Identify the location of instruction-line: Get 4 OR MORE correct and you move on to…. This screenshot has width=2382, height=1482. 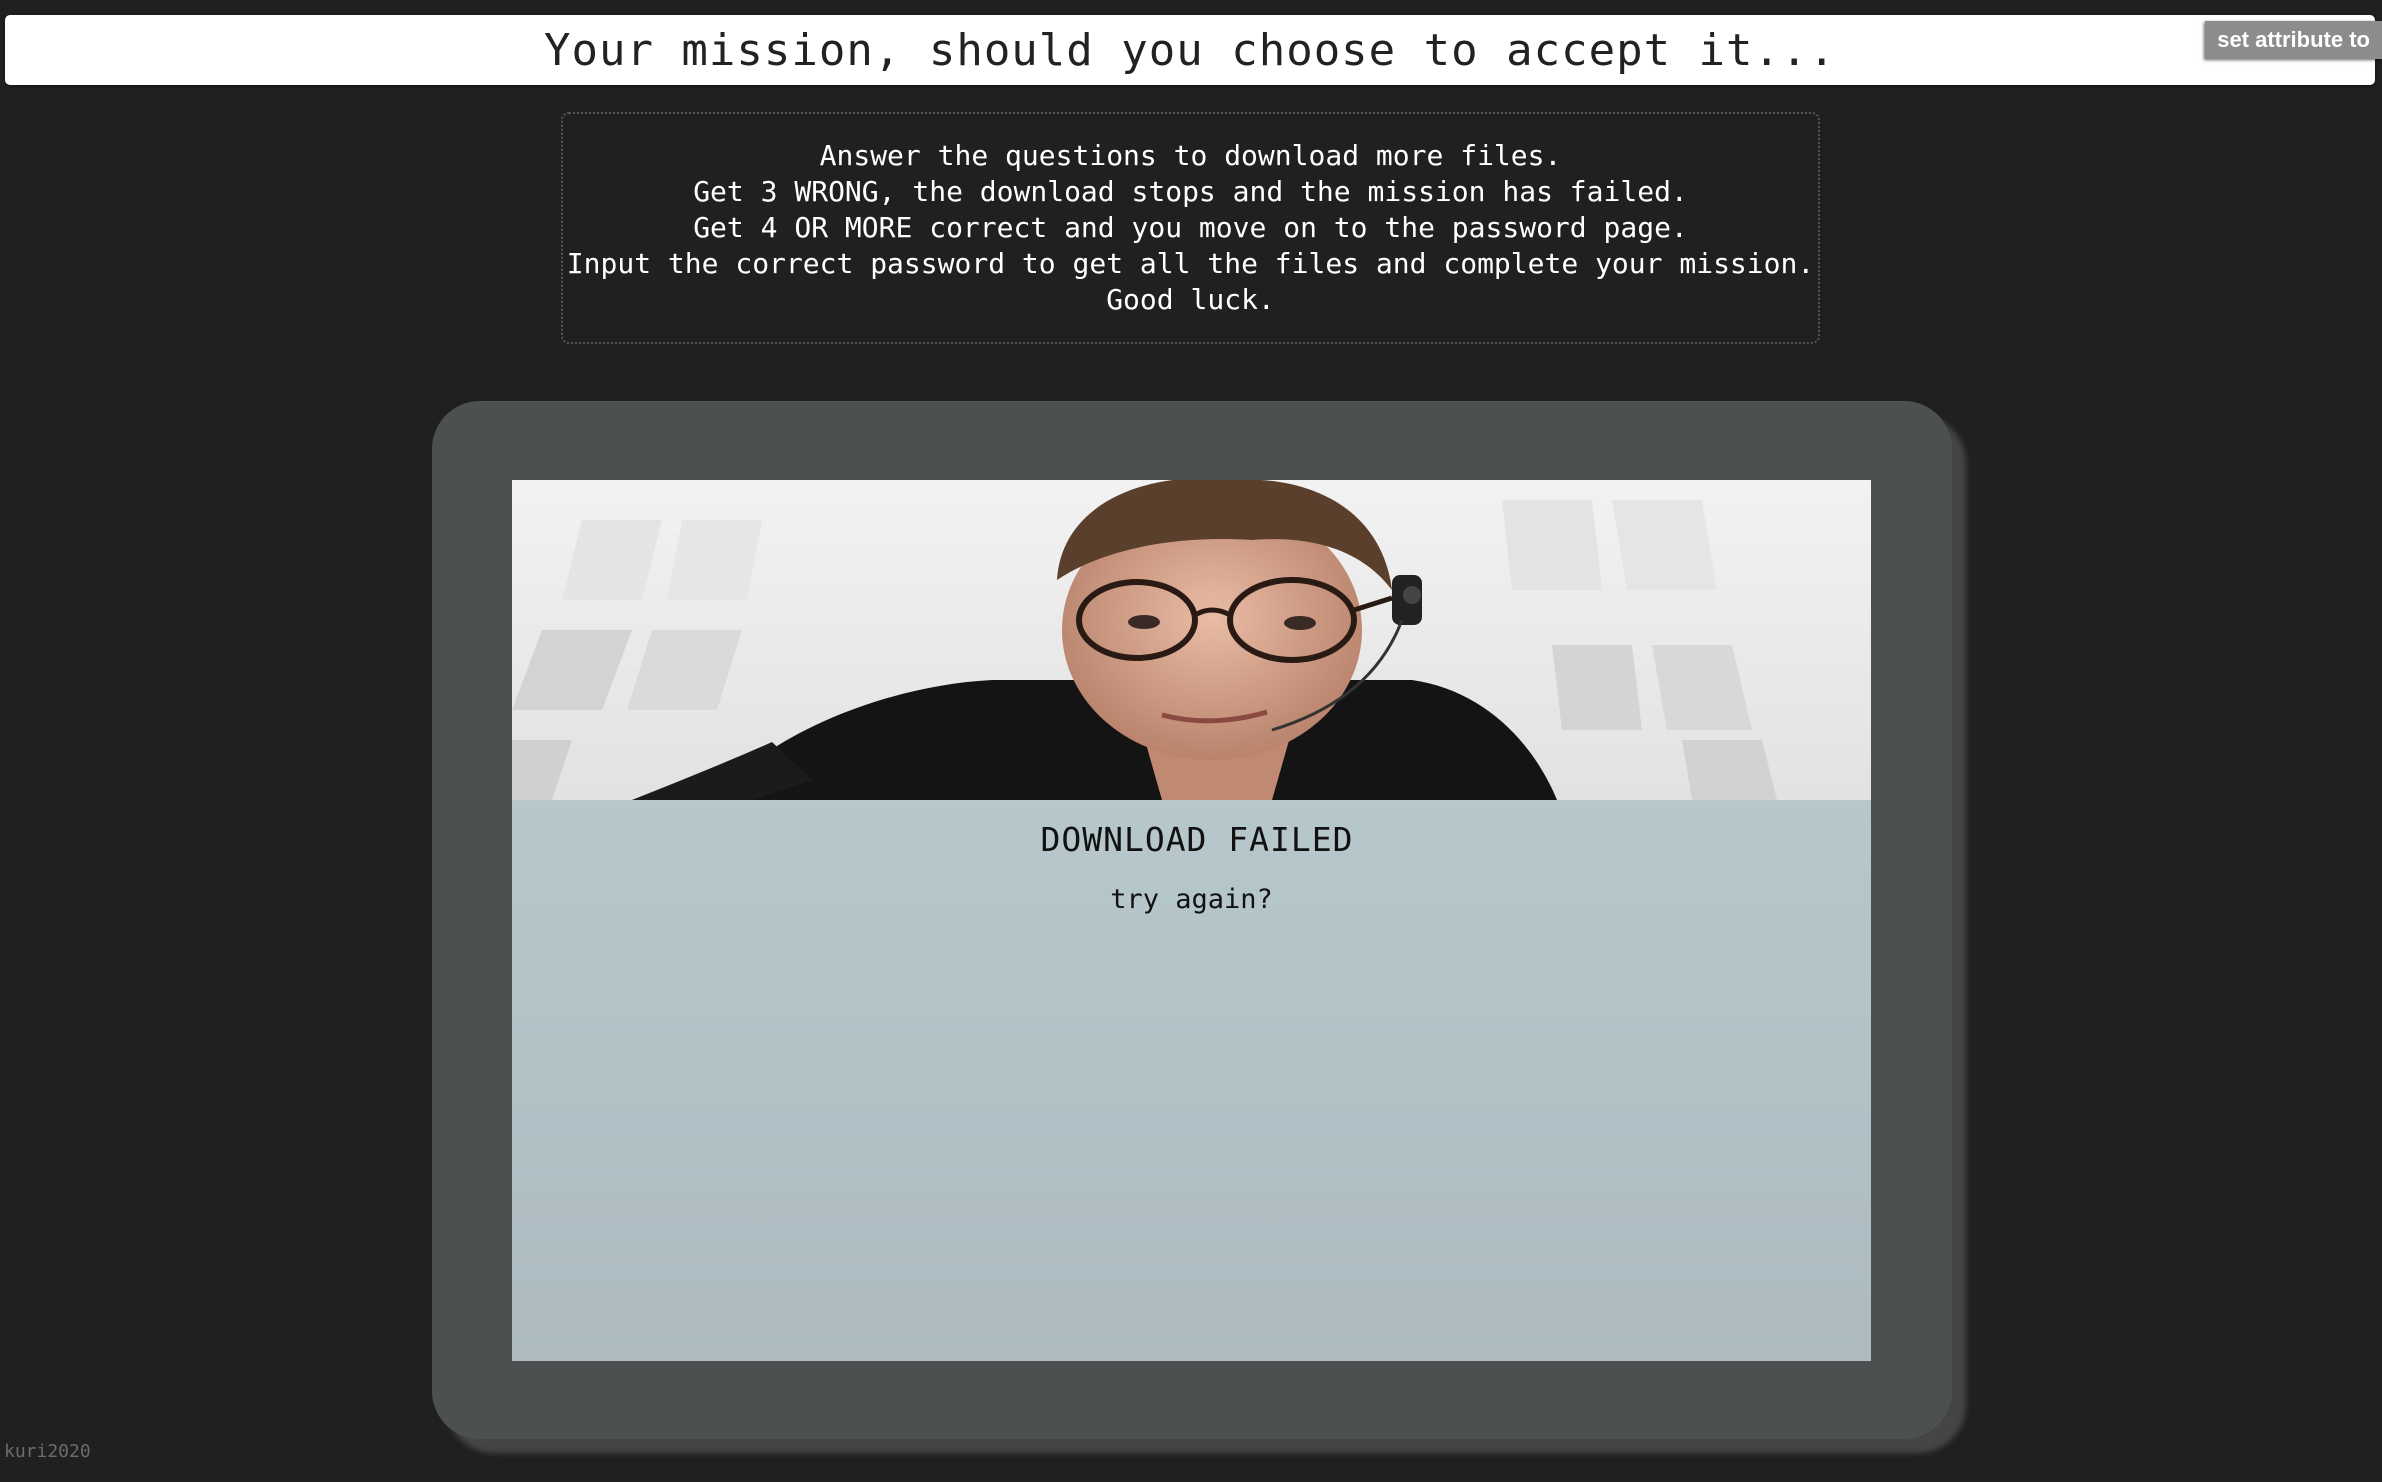
(1190, 227).